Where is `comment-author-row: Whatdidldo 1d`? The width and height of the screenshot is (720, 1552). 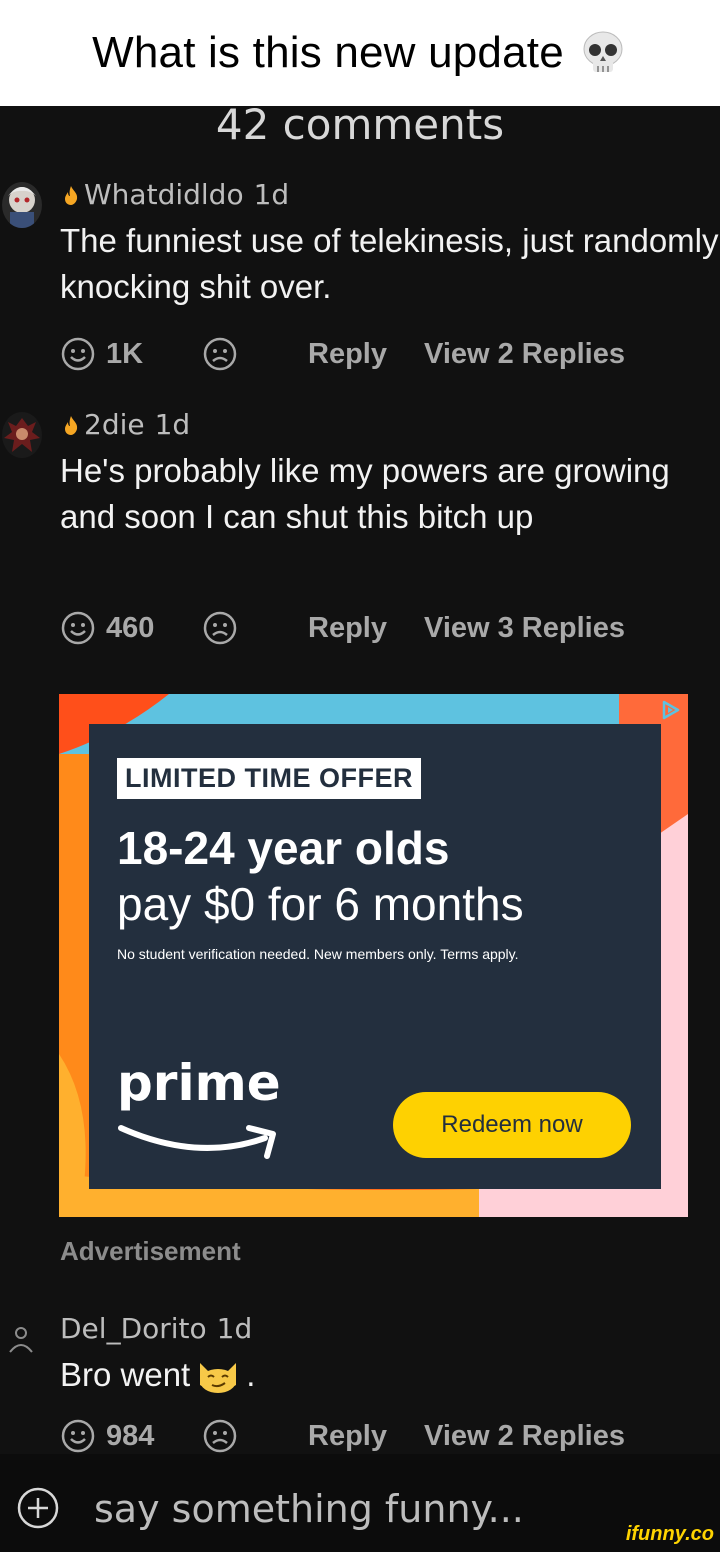
comment-author-row: Whatdidldo 1d is located at coordinates (174, 194).